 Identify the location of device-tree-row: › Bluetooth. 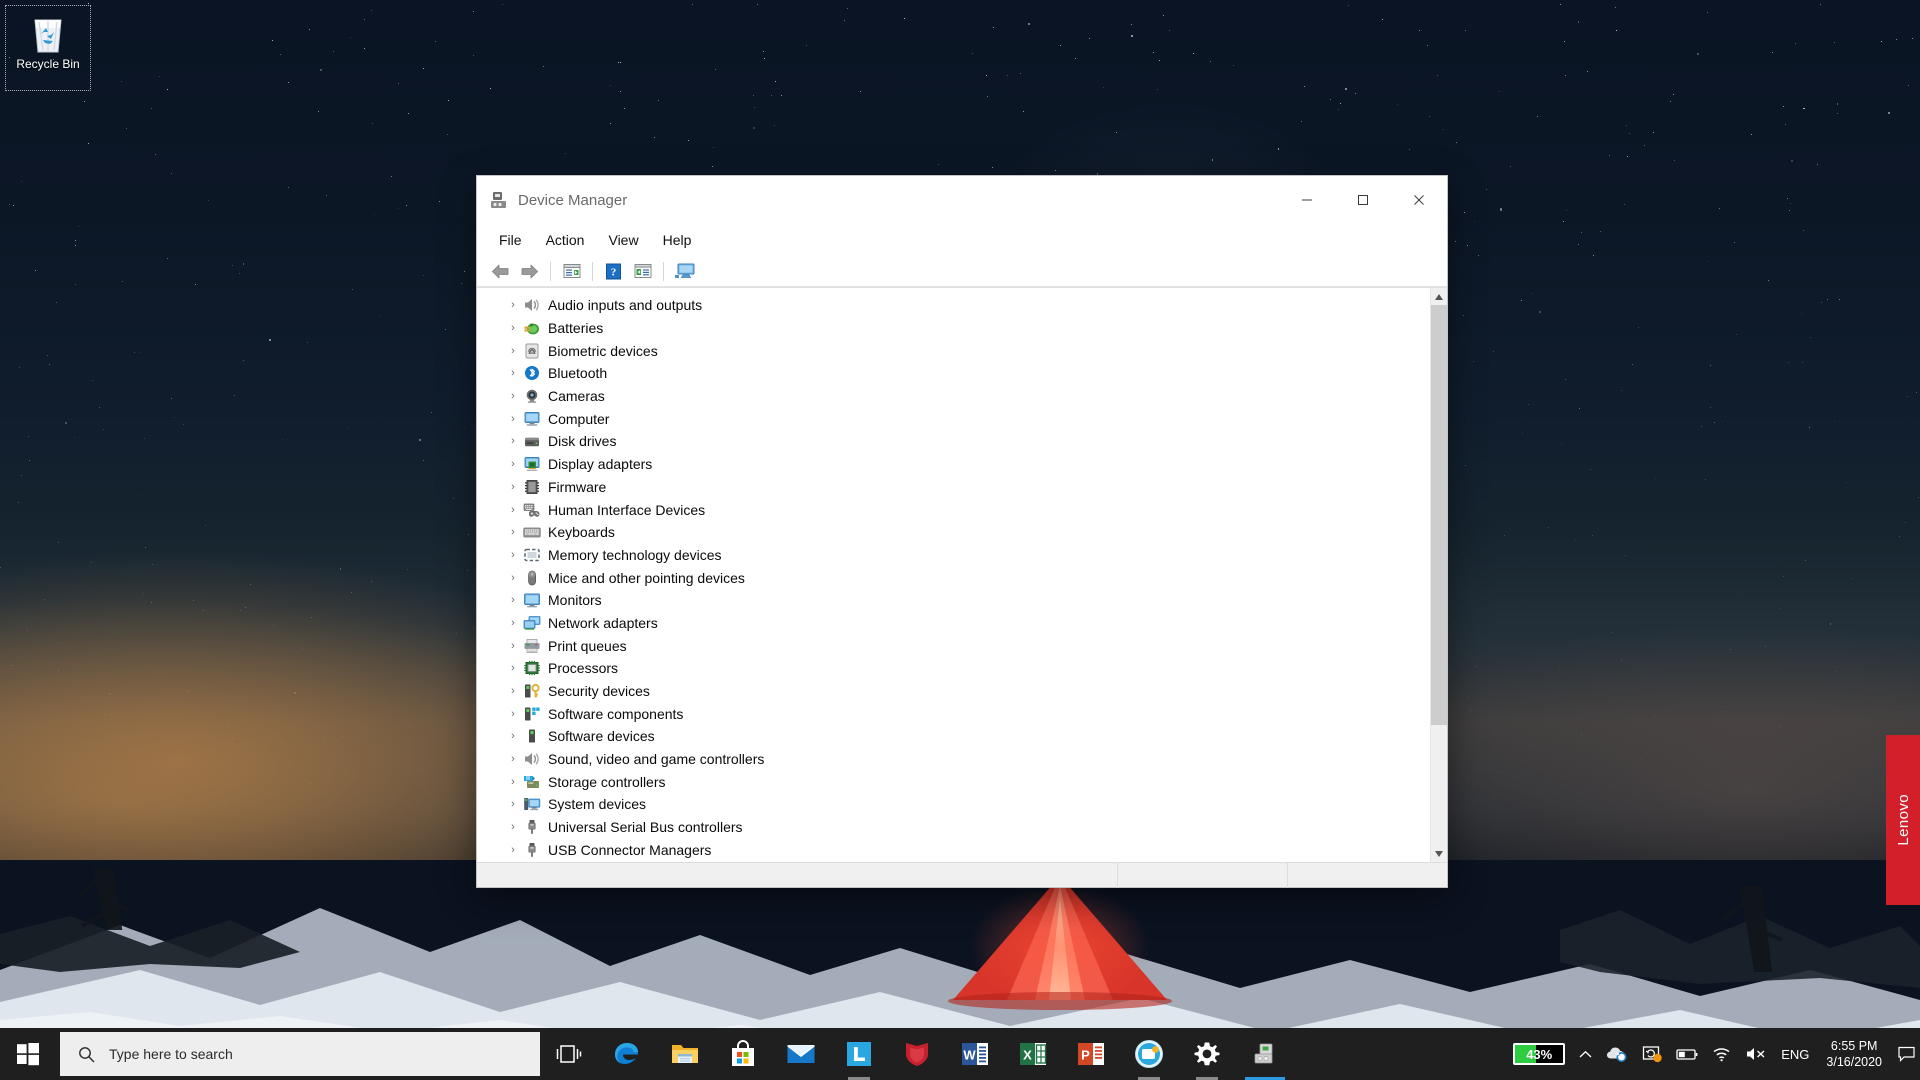
(953, 373).